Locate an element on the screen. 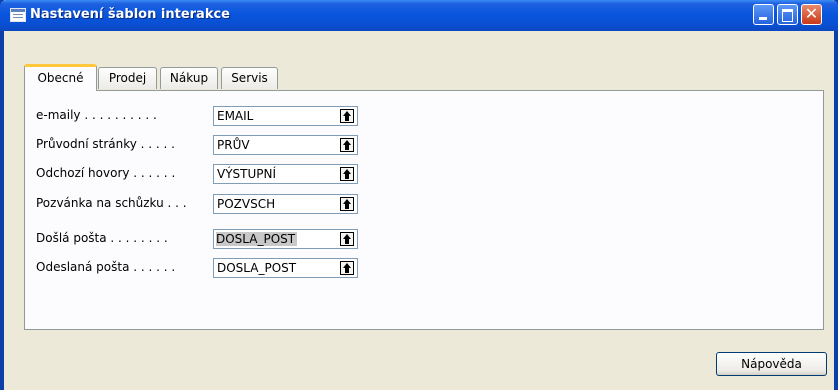 The image size is (838, 390). title-bar: Nastavení šablon interakce ✕ is located at coordinates (419, 15).